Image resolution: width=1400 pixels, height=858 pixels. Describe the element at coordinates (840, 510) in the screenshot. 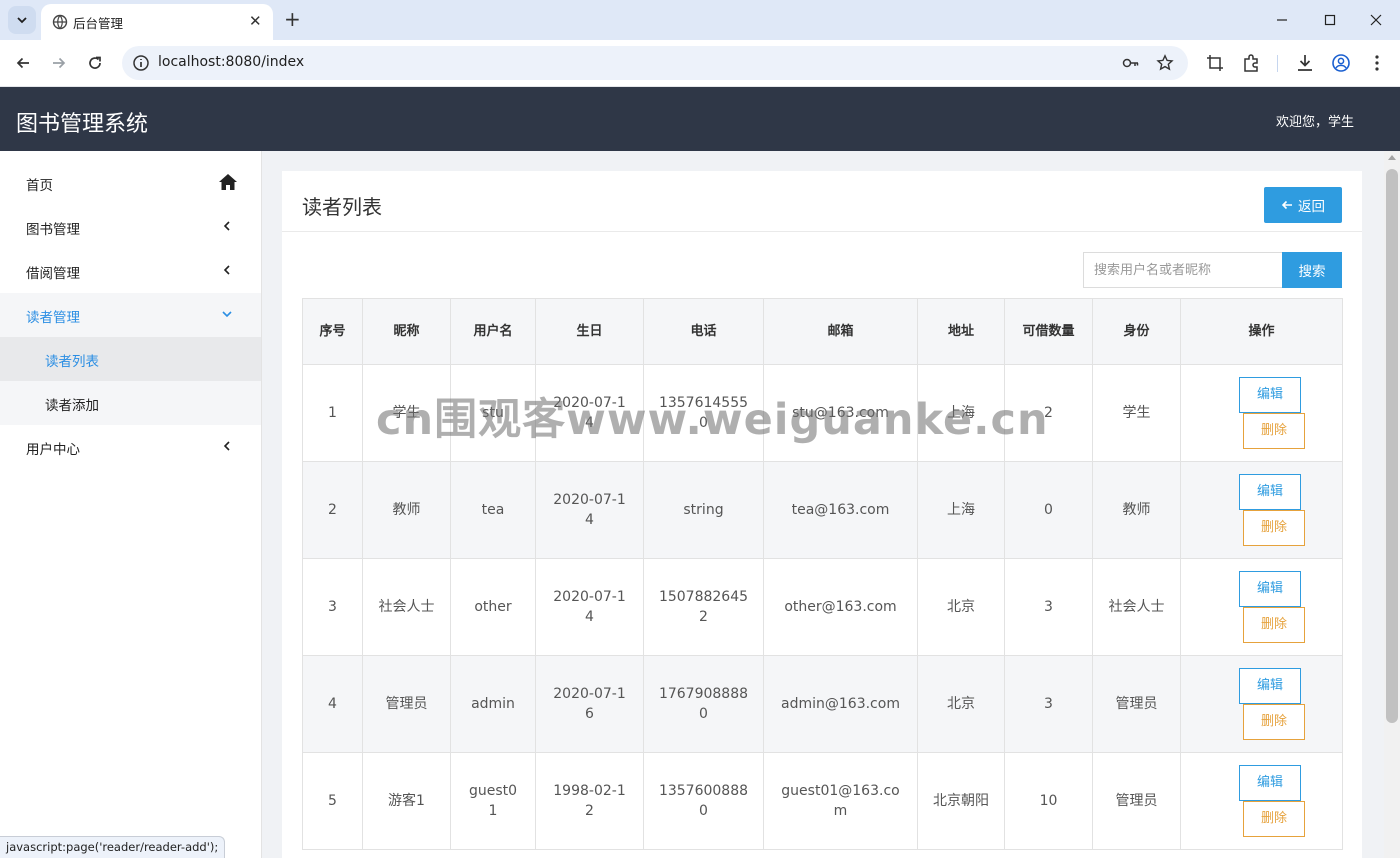

I see `cell-email: tea@163.com` at that location.